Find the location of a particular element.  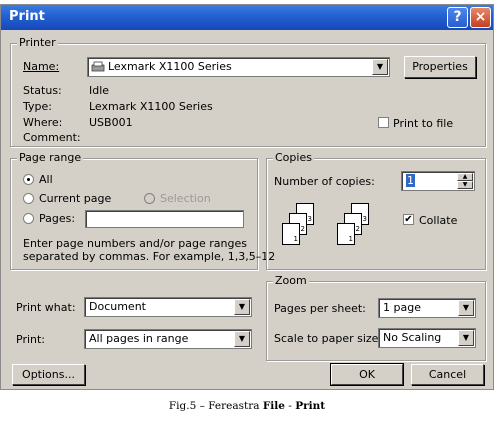

print-label: Print: is located at coordinates (31, 339).